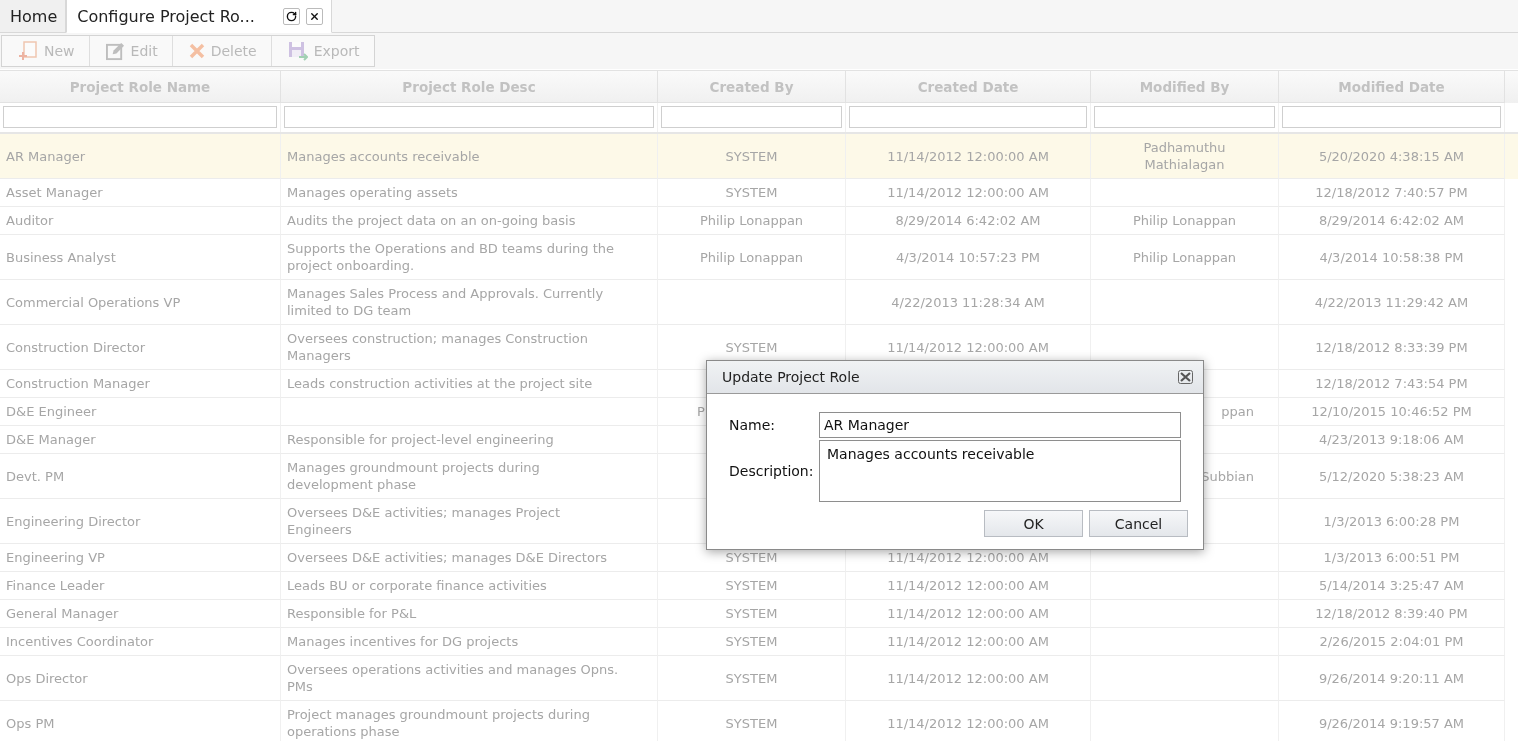  I want to click on table-cell: Oversees D&E activities; manages Project Engineers, so click(424, 521).